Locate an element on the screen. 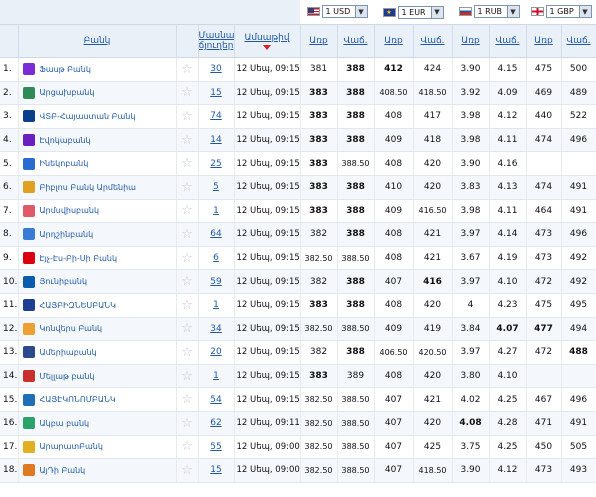 The height and width of the screenshot is (497, 596). bank-name-link: Արմսվիսբանկ is located at coordinates (70, 210).